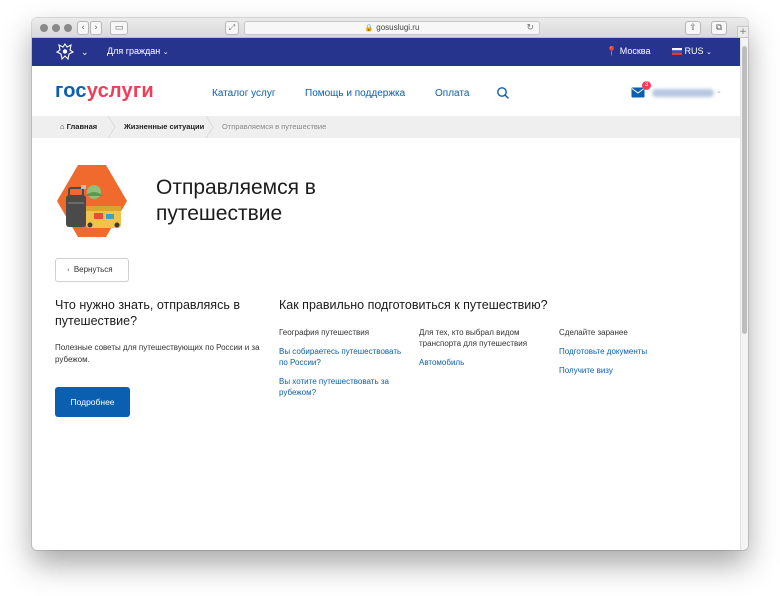  I want to click on tabs-icon: ⧉, so click(719, 28).